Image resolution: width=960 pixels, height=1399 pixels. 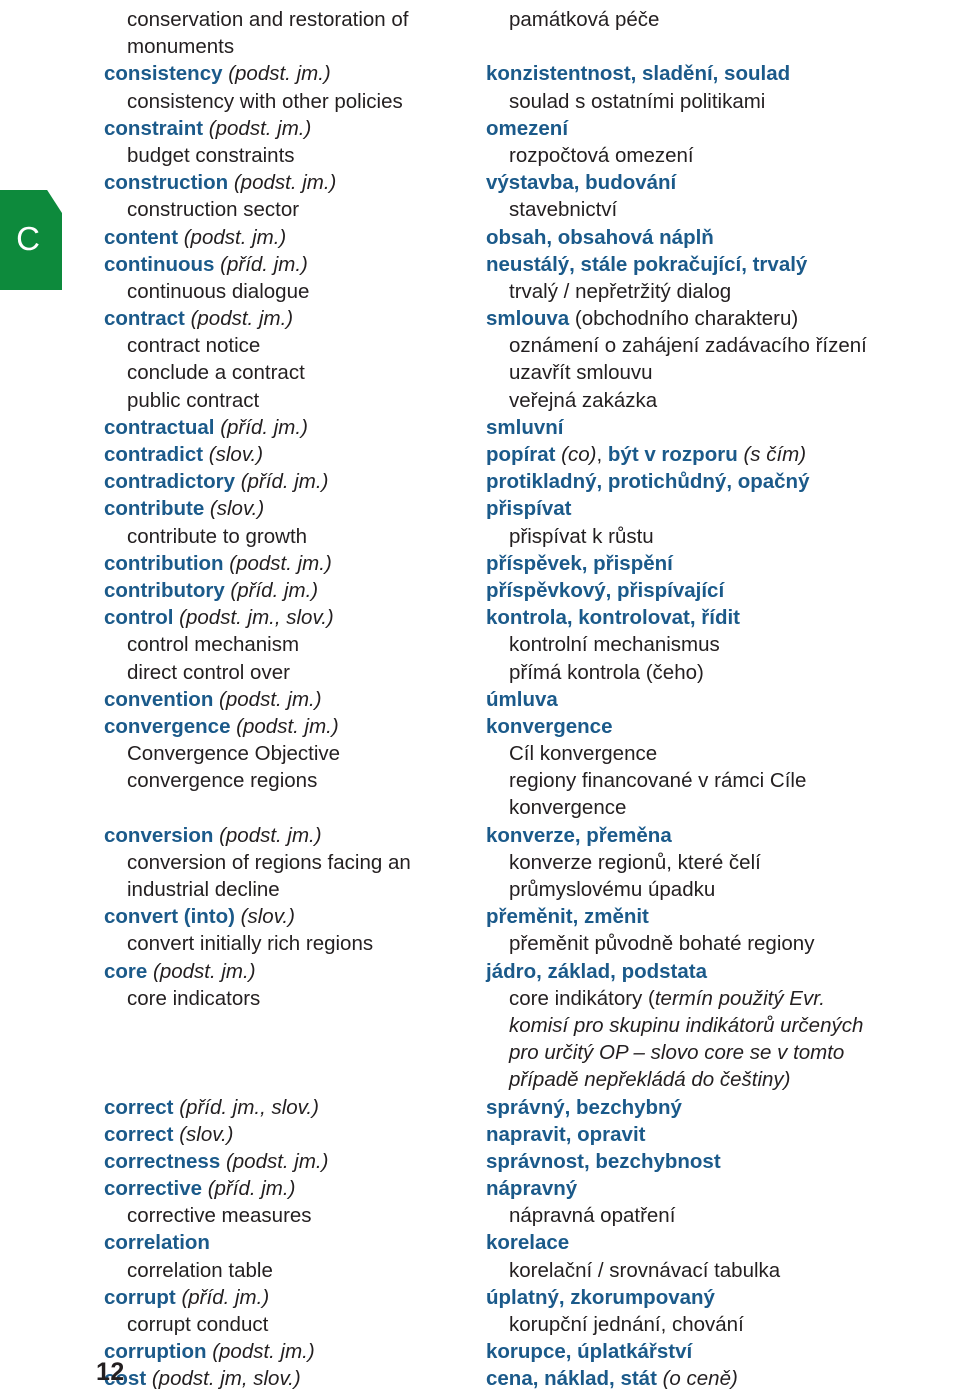 What do you see at coordinates (157, 1243) in the screenshot?
I see `headword: correlation` at bounding box center [157, 1243].